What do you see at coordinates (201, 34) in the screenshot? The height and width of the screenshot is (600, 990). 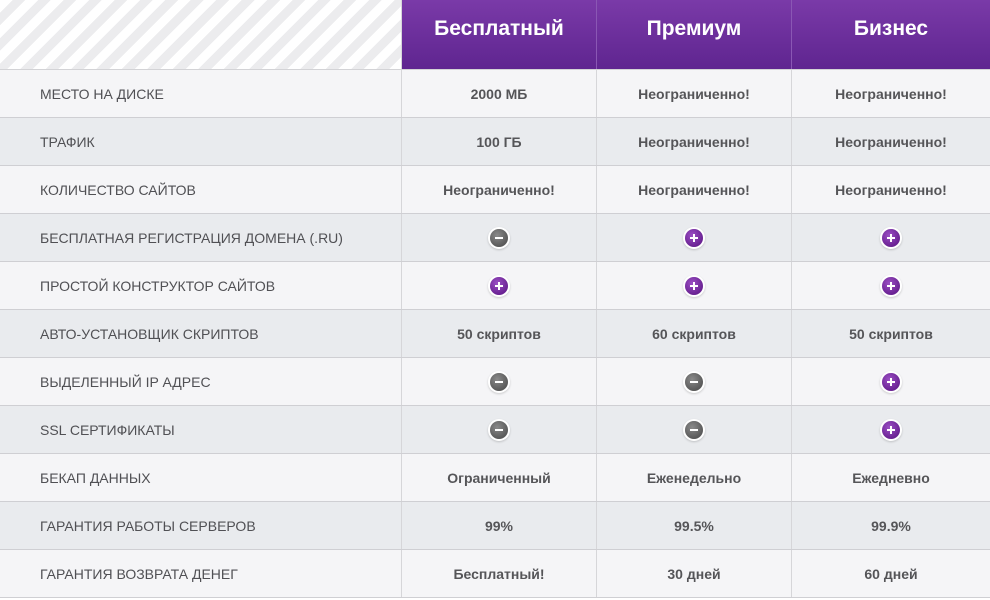 I see `header-corner` at bounding box center [201, 34].